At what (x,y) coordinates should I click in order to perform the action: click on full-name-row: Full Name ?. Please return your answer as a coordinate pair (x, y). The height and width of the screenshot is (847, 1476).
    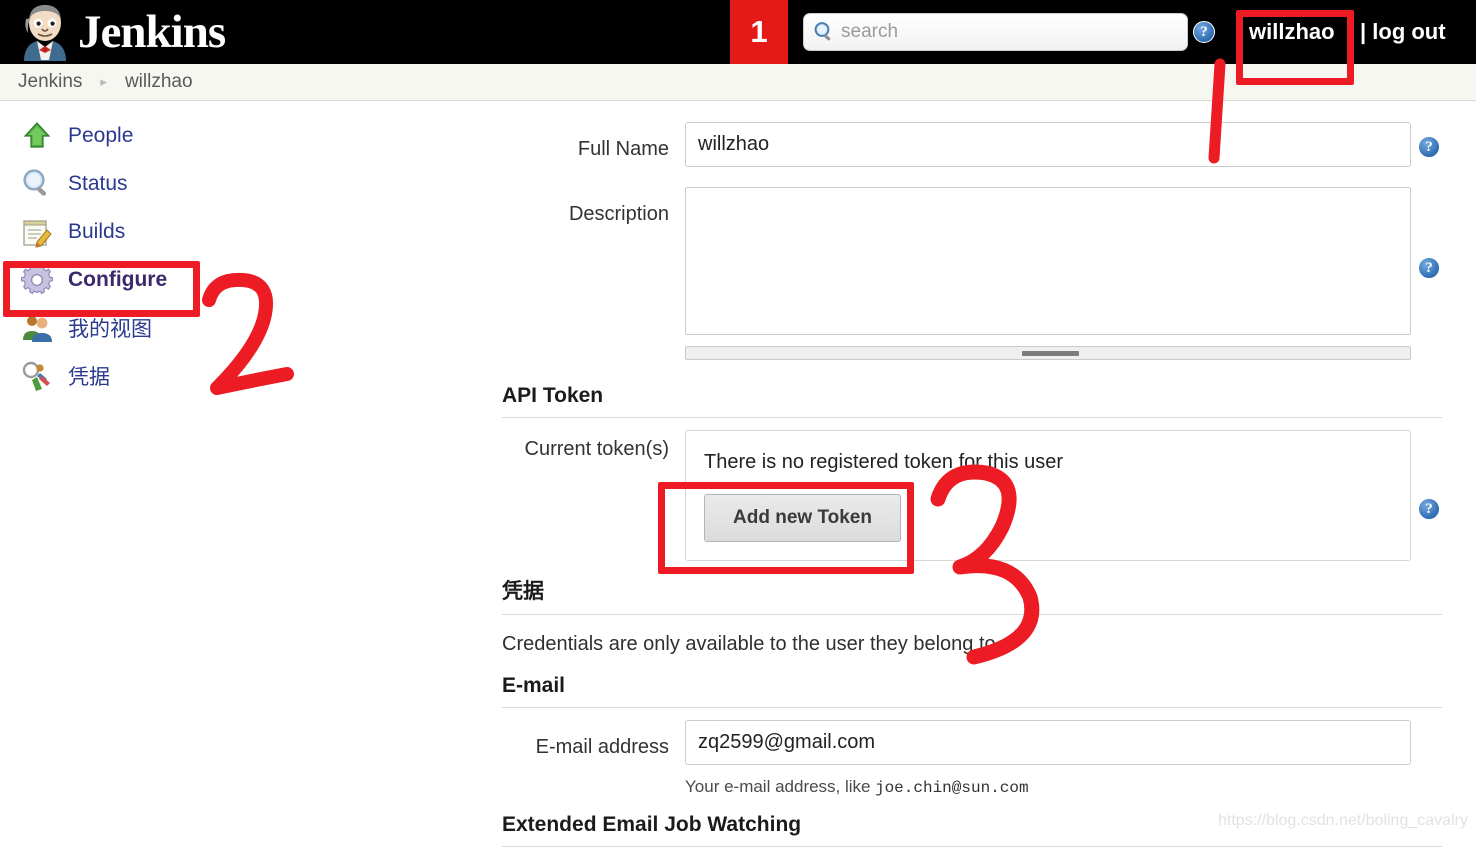
    Looking at the image, I should click on (982, 144).